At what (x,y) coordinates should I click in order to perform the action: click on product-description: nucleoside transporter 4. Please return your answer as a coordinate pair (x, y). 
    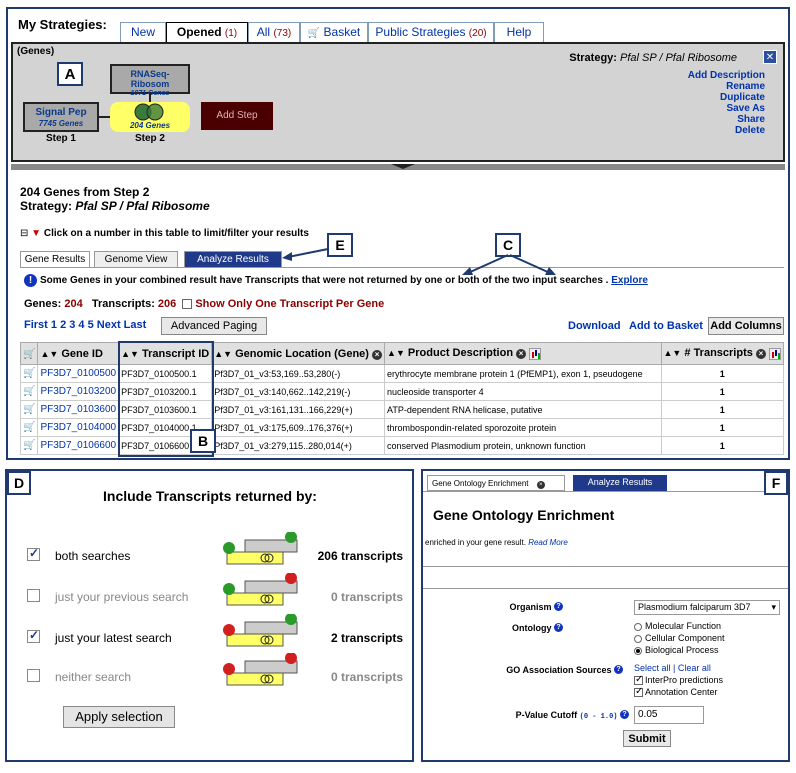
    Looking at the image, I should click on (523, 391).